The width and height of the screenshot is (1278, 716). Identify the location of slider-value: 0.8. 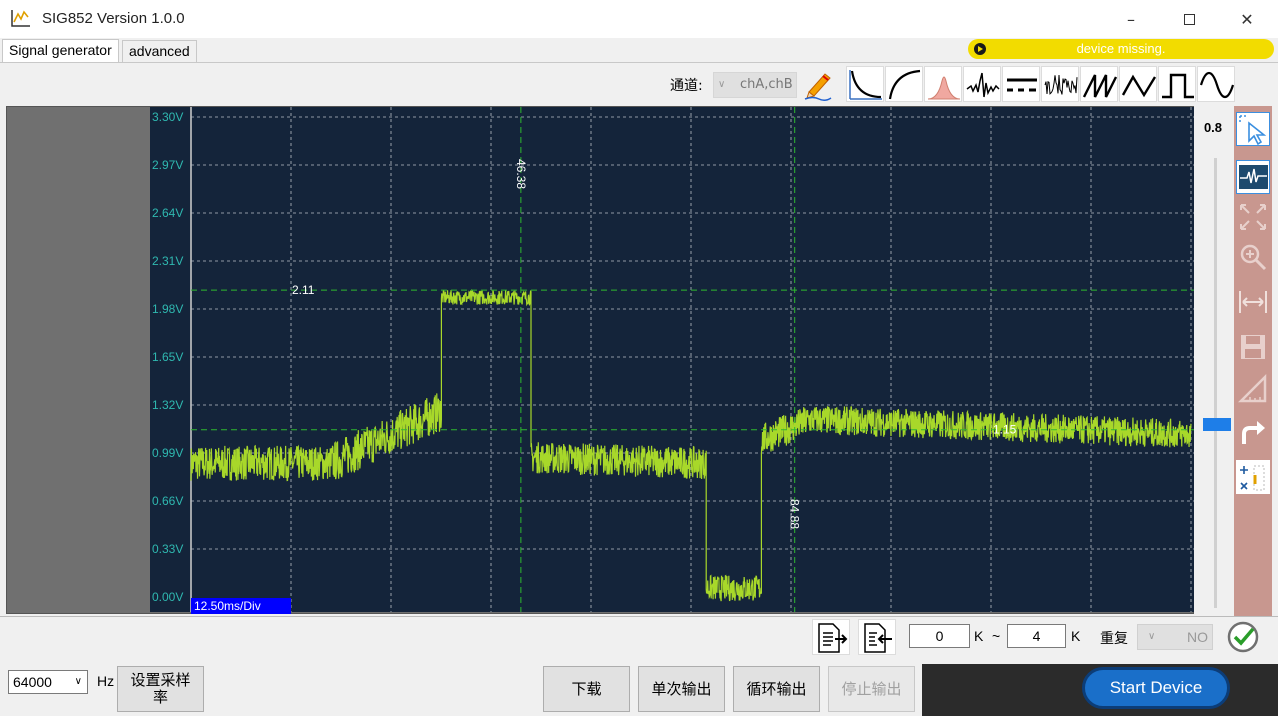
(1213, 127).